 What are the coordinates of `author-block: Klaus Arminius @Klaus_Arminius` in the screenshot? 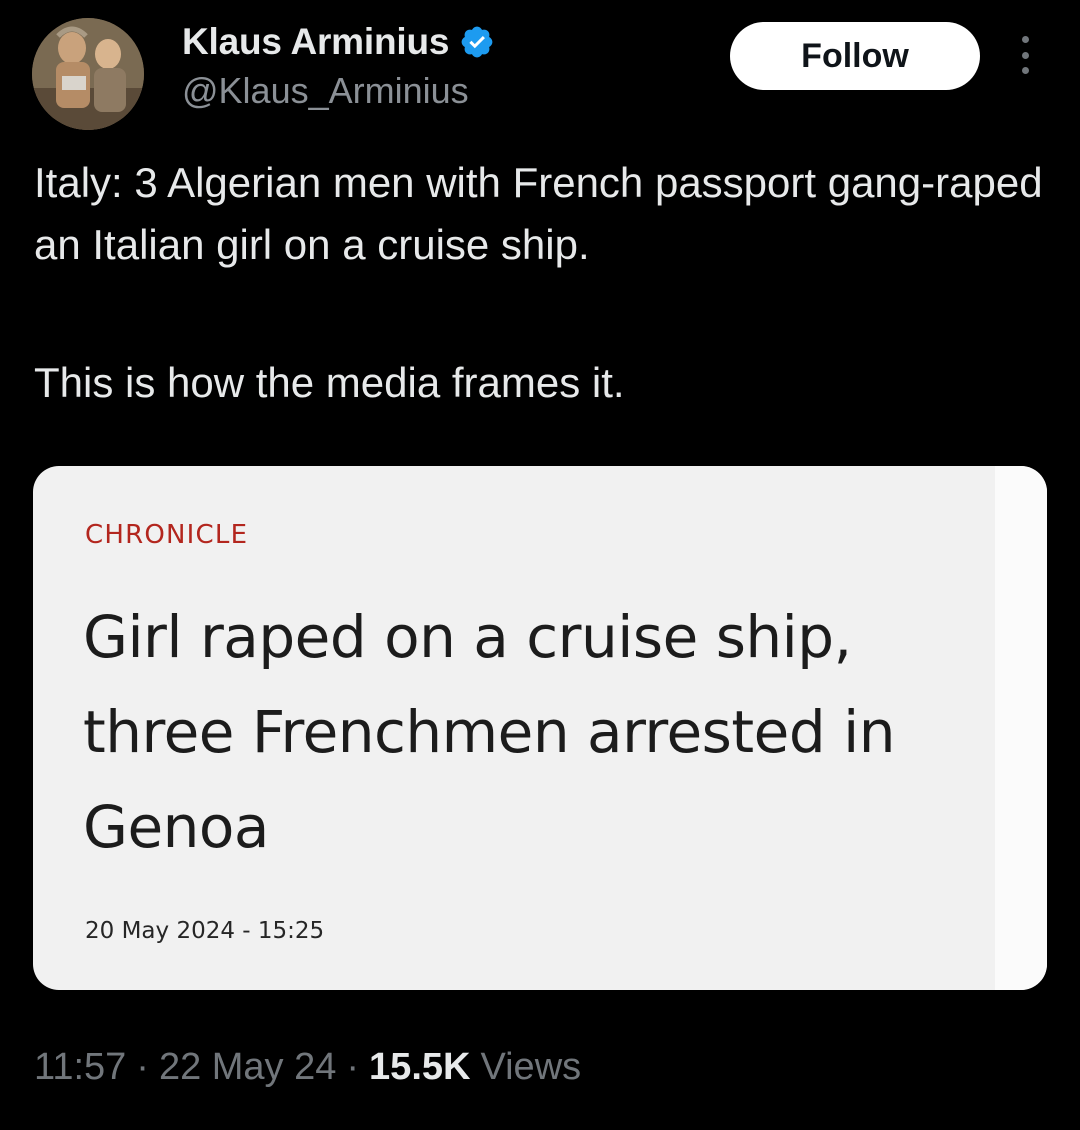 It's located at (338, 65).